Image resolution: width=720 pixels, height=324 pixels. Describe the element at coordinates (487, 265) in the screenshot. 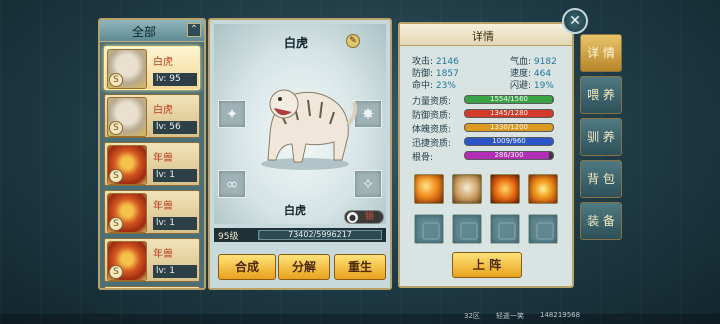

I see `deploy-button: 上 阵` at that location.